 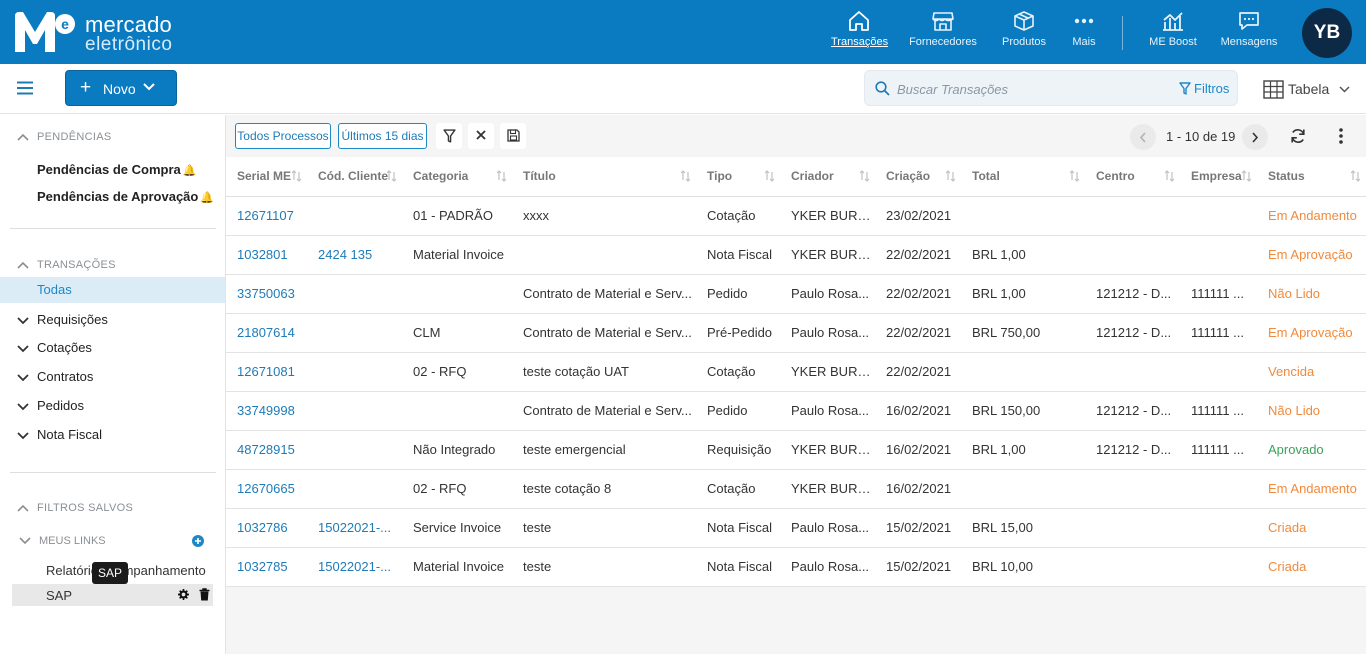 I want to click on table-cell: BRL 150,00, so click(x=1023, y=411).